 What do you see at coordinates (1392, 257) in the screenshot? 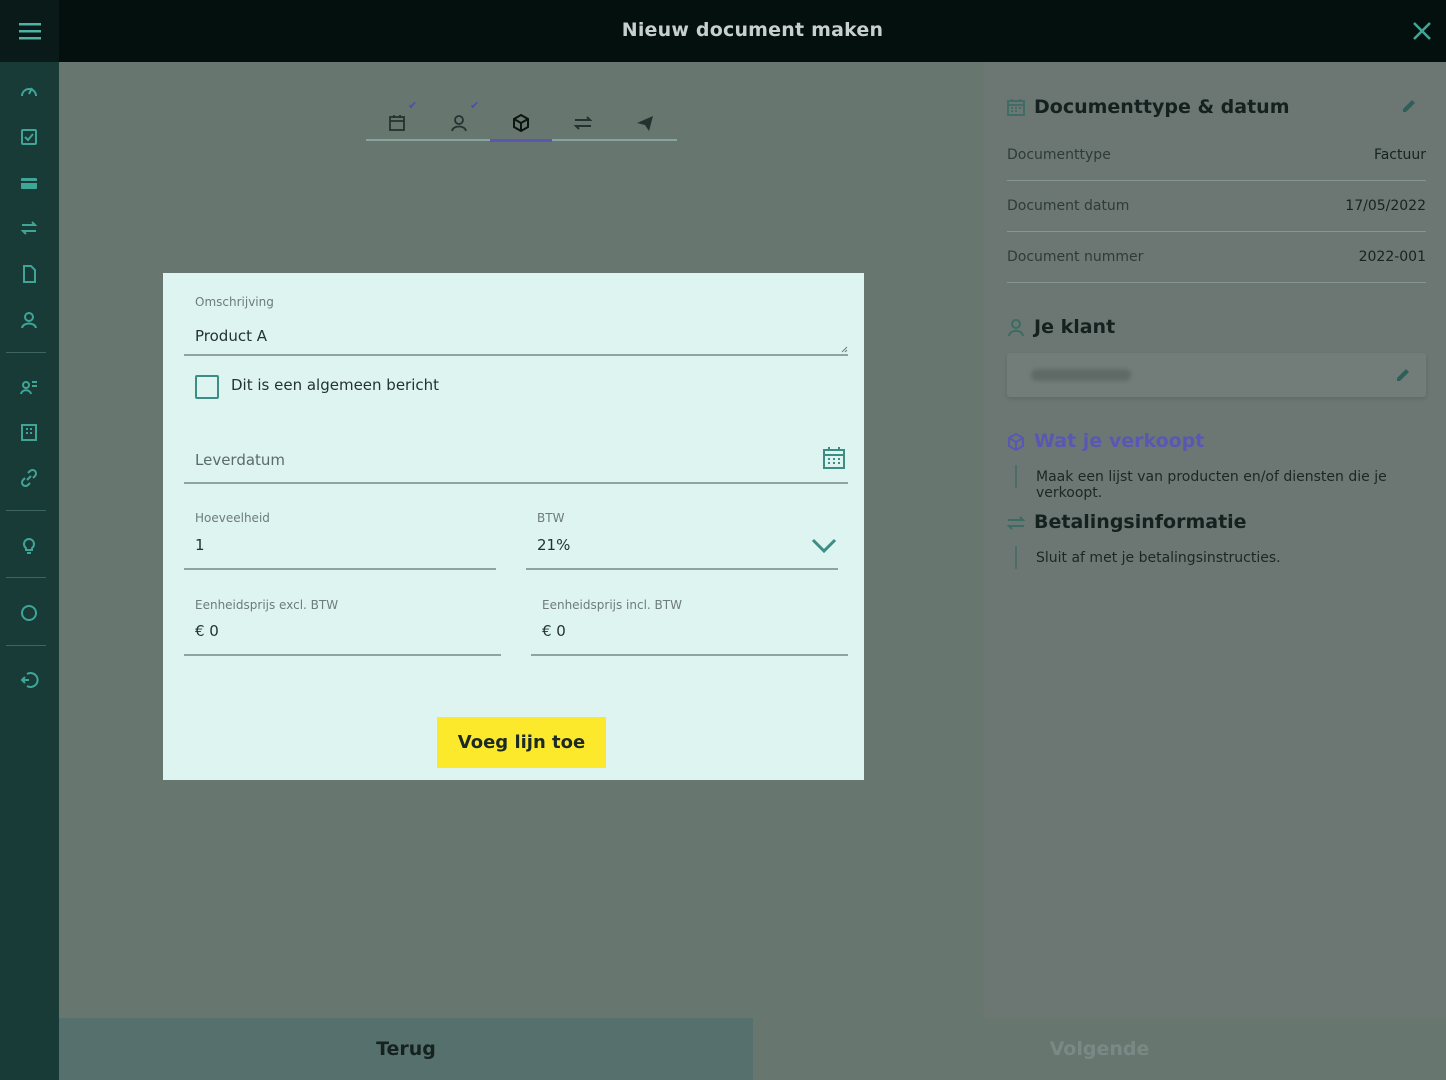
I see `doc-number-value: 2022-001` at bounding box center [1392, 257].